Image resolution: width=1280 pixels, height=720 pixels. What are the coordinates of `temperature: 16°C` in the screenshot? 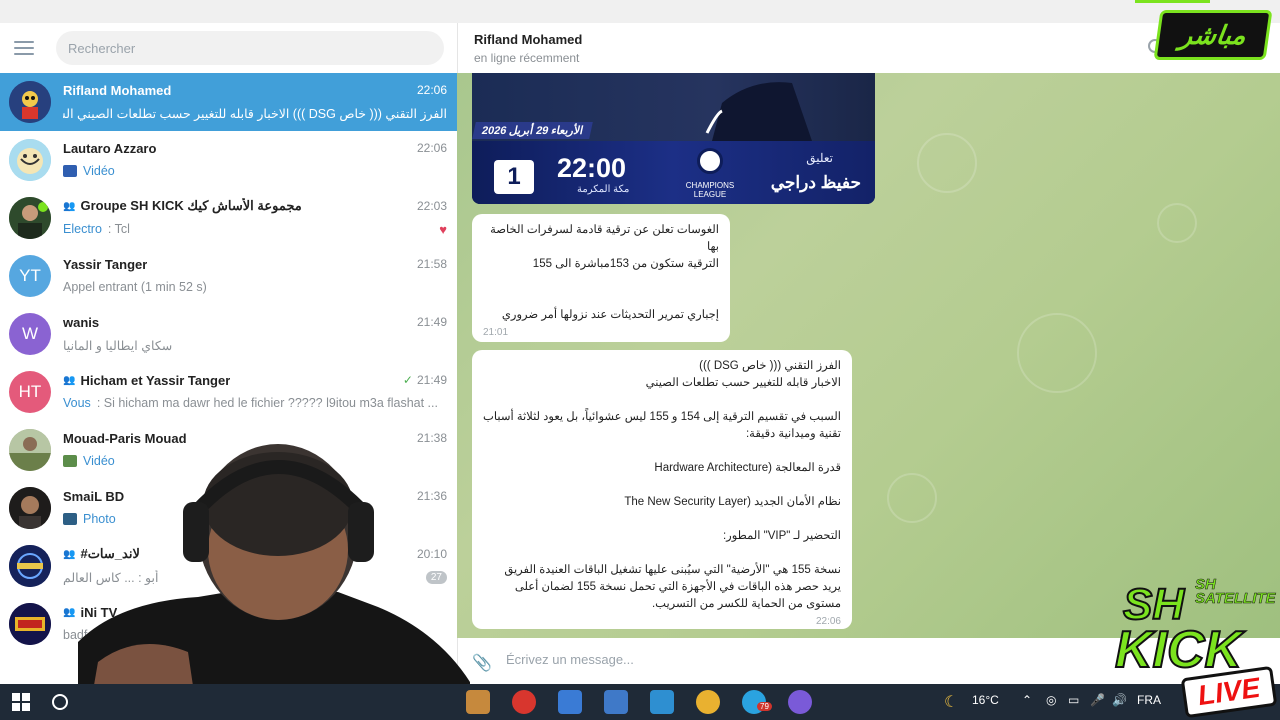 It's located at (985, 700).